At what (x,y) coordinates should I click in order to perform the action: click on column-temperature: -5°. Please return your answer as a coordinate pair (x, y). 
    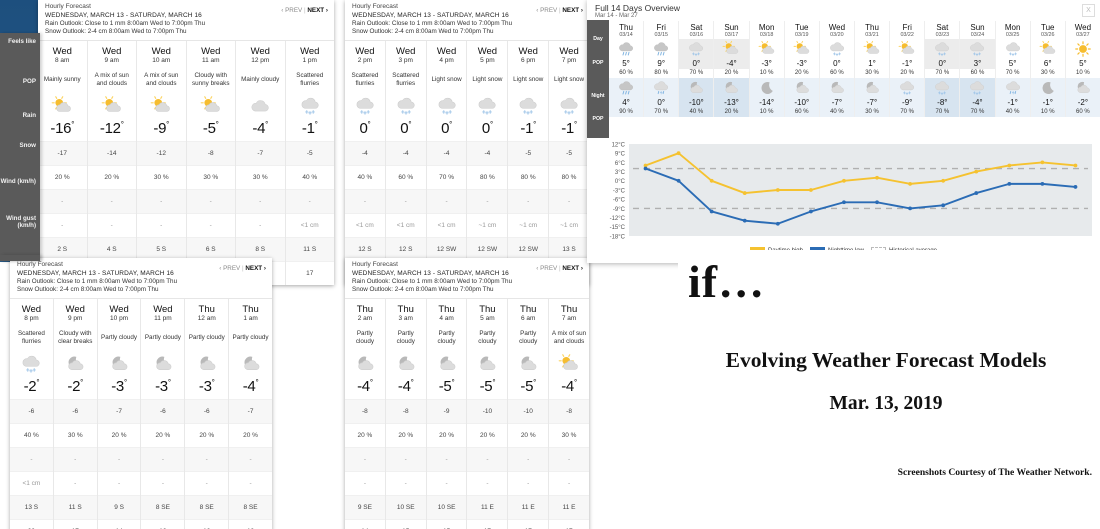
    Looking at the image, I should click on (446, 386).